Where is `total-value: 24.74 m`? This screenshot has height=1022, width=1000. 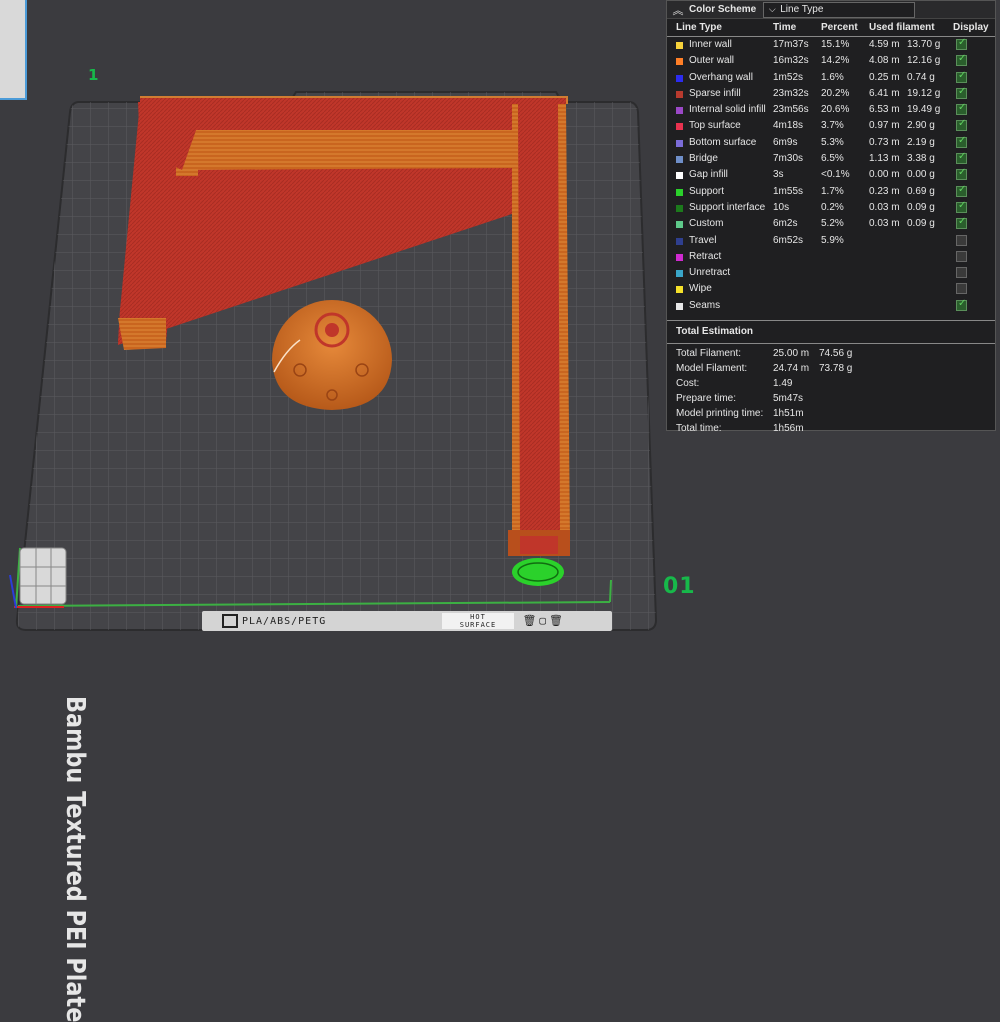
total-value: 24.74 m is located at coordinates (791, 369).